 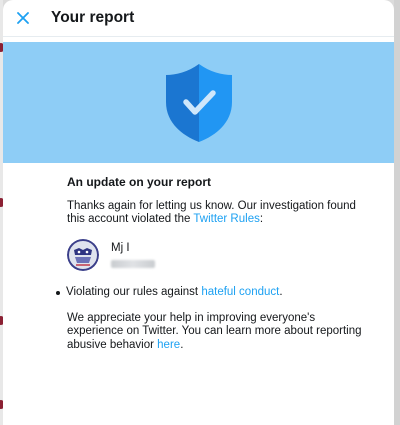 I want to click on close-button, so click(x=23, y=18).